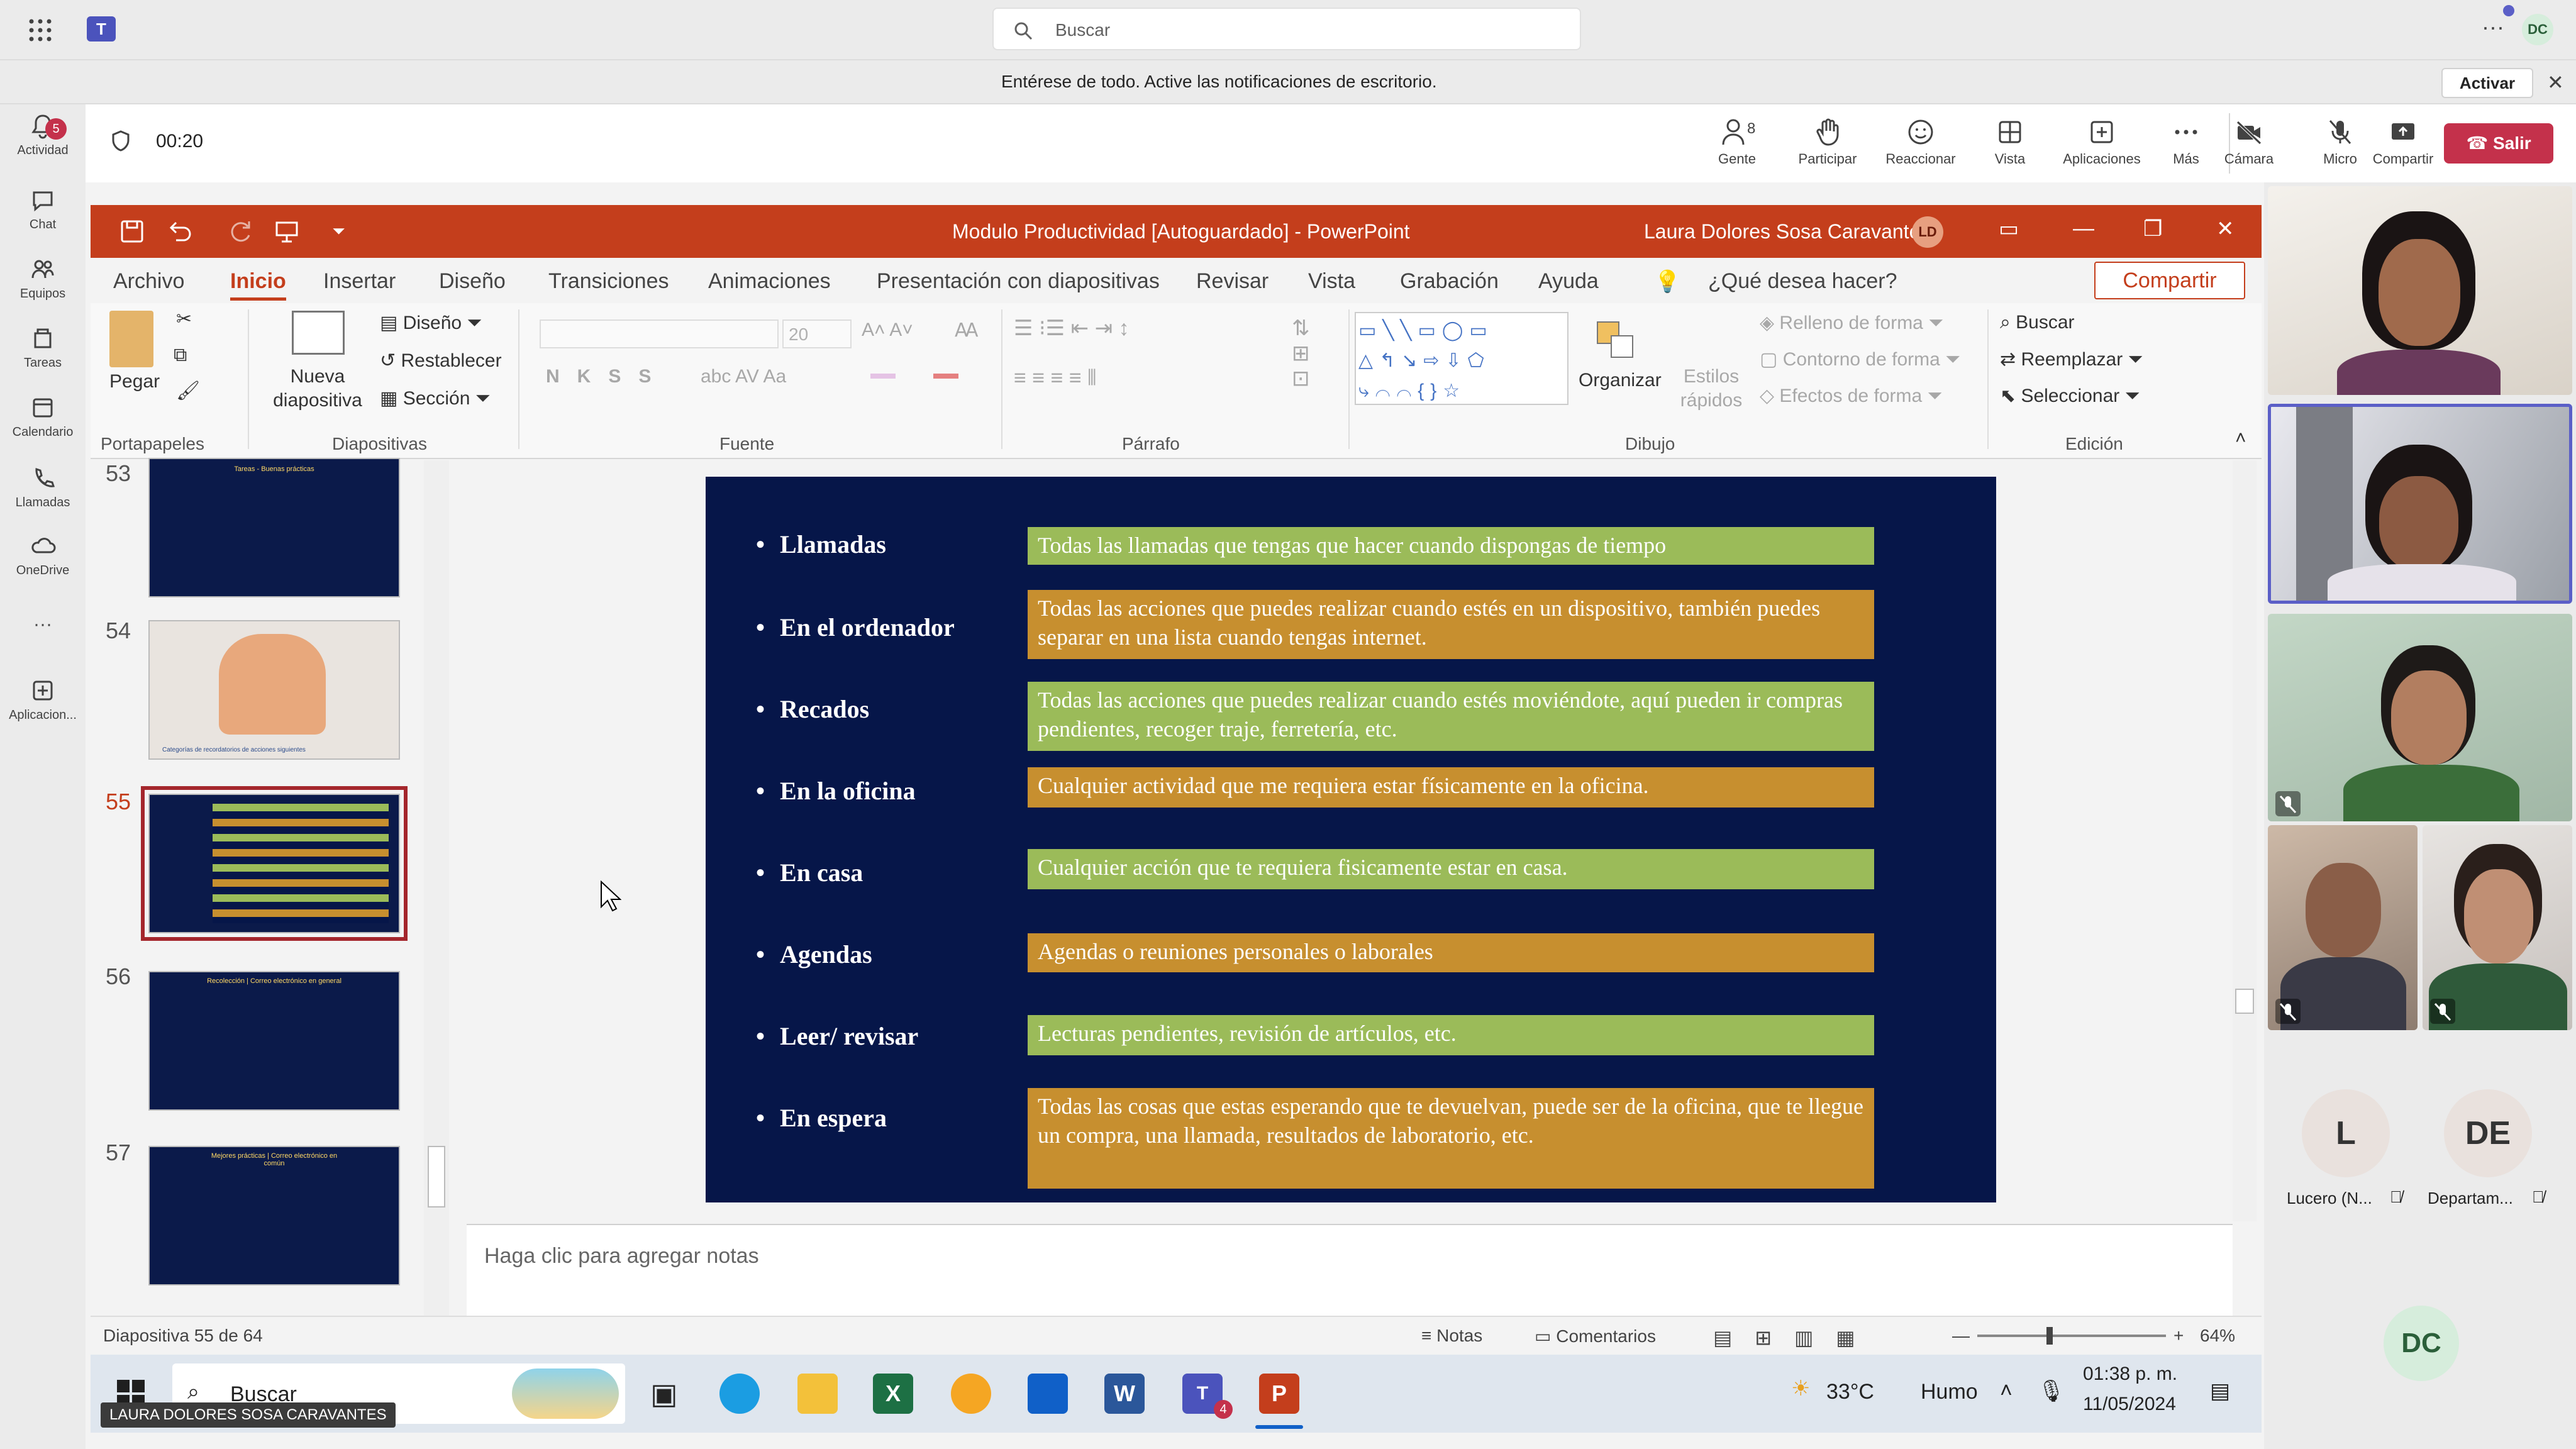 The height and width of the screenshot is (1449, 2576). I want to click on cut-icon: ✂, so click(184, 319).